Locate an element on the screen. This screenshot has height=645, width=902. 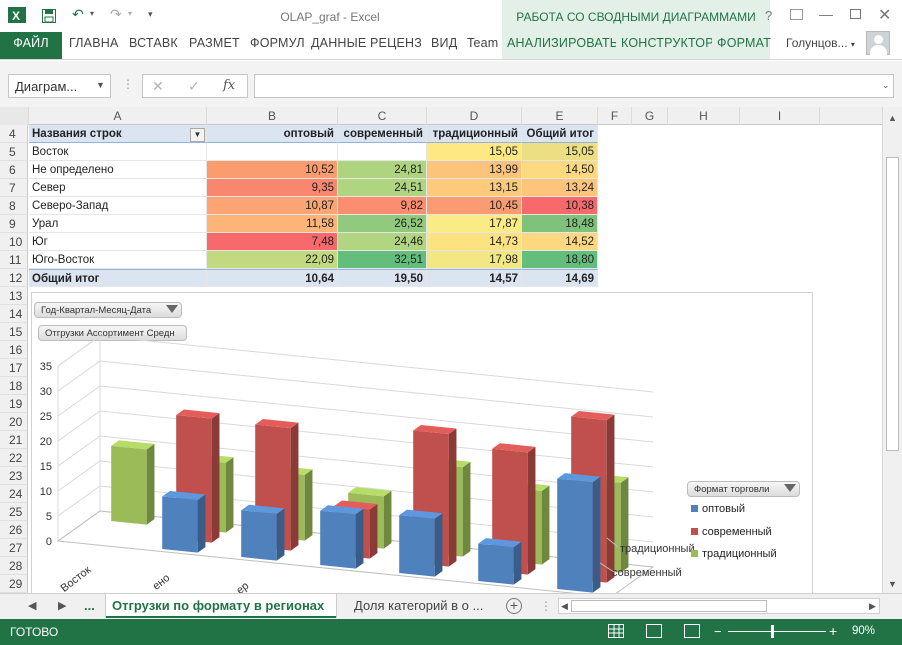
pivot-value-cell: 13,99 is located at coordinates (474, 170).